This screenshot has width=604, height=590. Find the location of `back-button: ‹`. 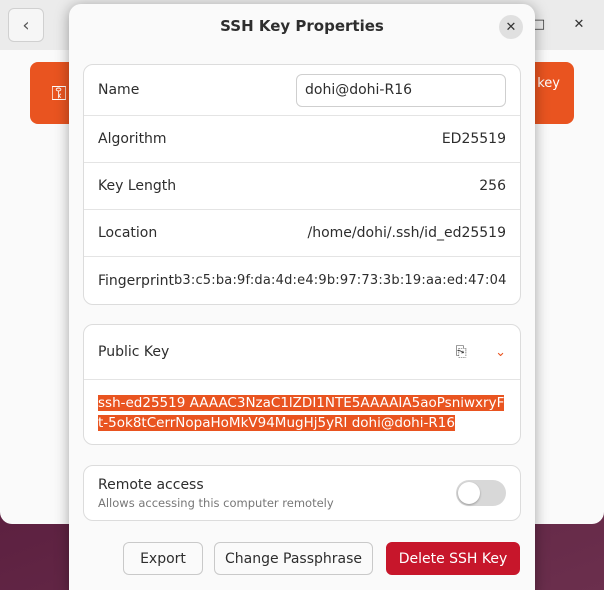

back-button: ‹ is located at coordinates (26, 25).